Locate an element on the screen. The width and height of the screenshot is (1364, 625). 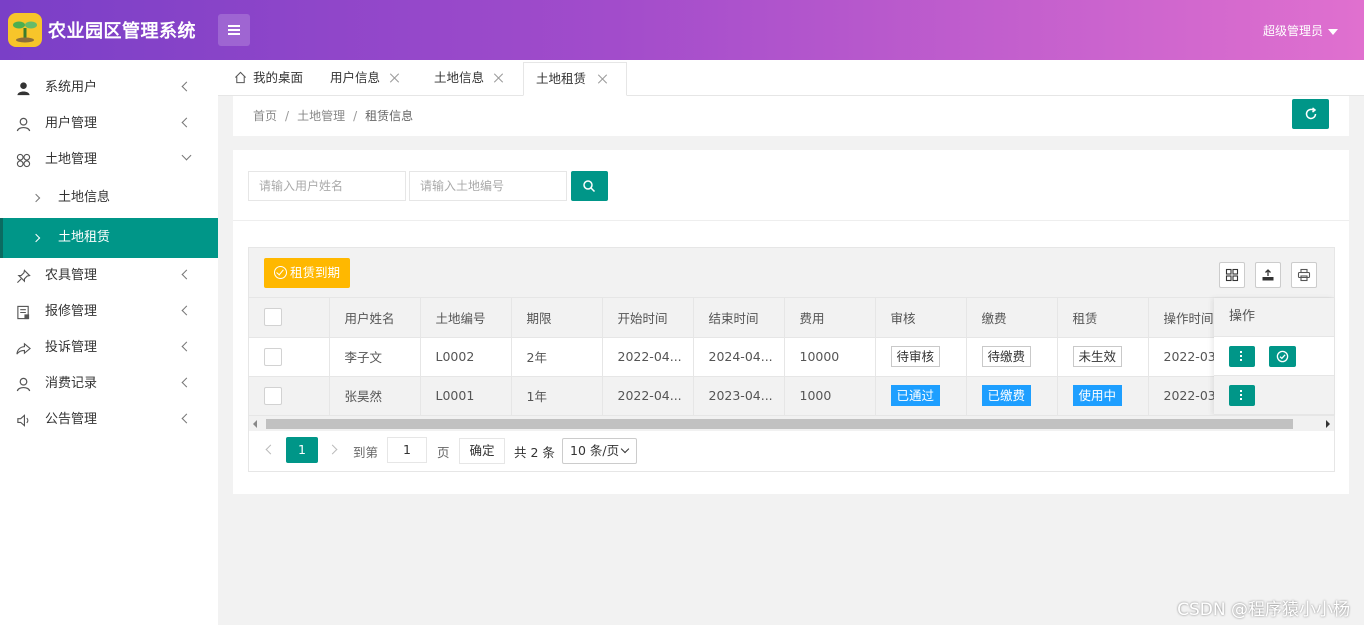
share-arrow-icon is located at coordinates (23, 348).